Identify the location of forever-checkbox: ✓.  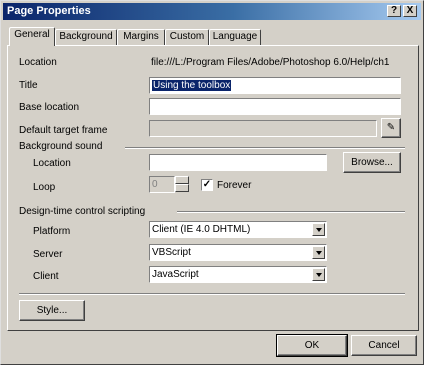
(207, 185).